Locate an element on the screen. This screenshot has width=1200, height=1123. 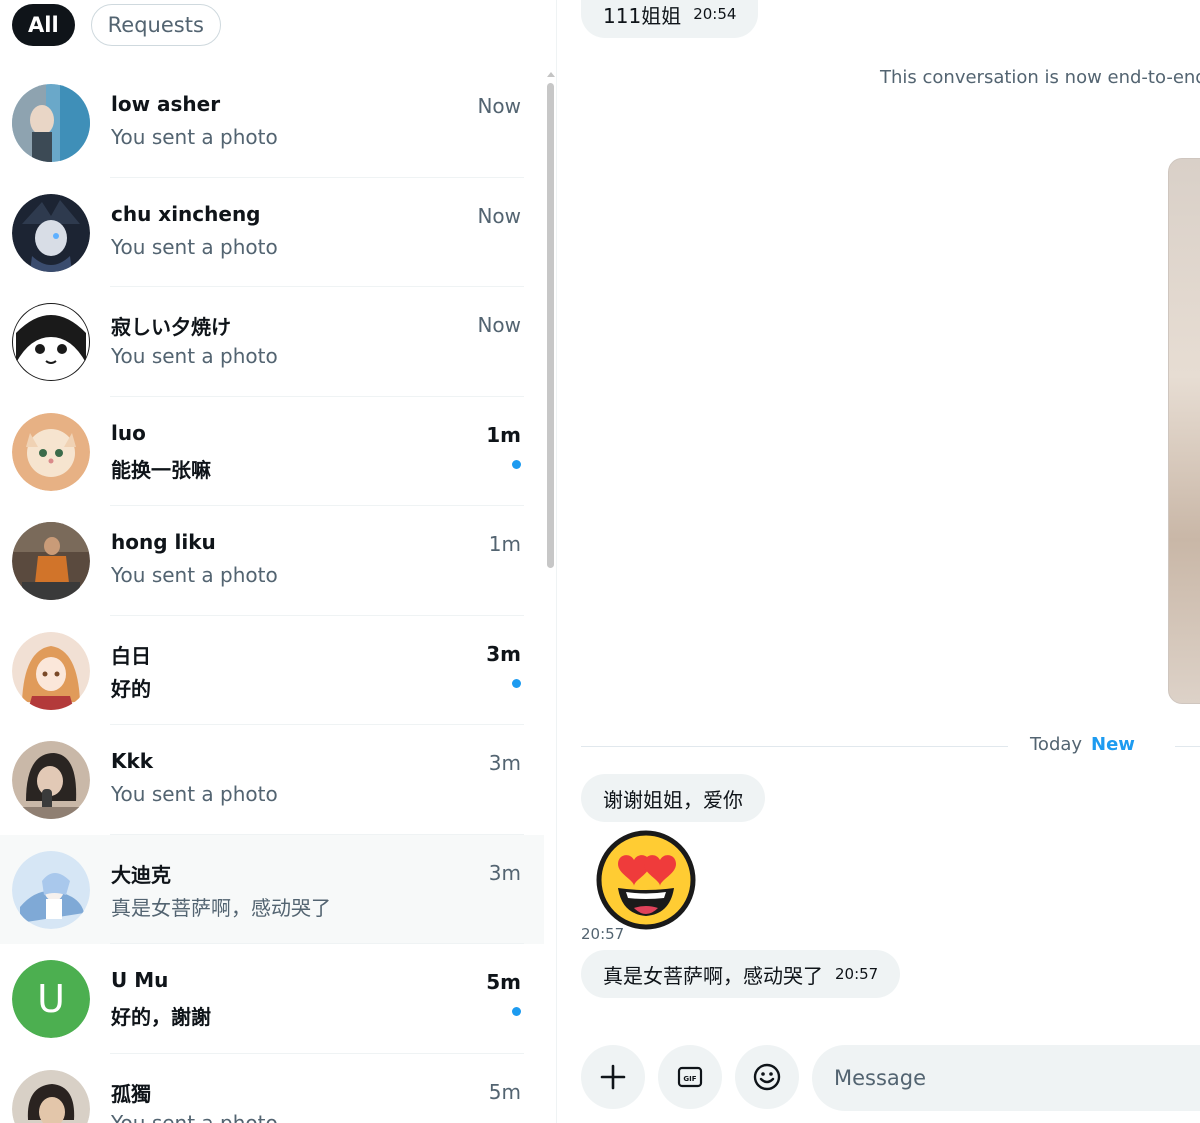
message-composer: GIF is located at coordinates (890, 1078).